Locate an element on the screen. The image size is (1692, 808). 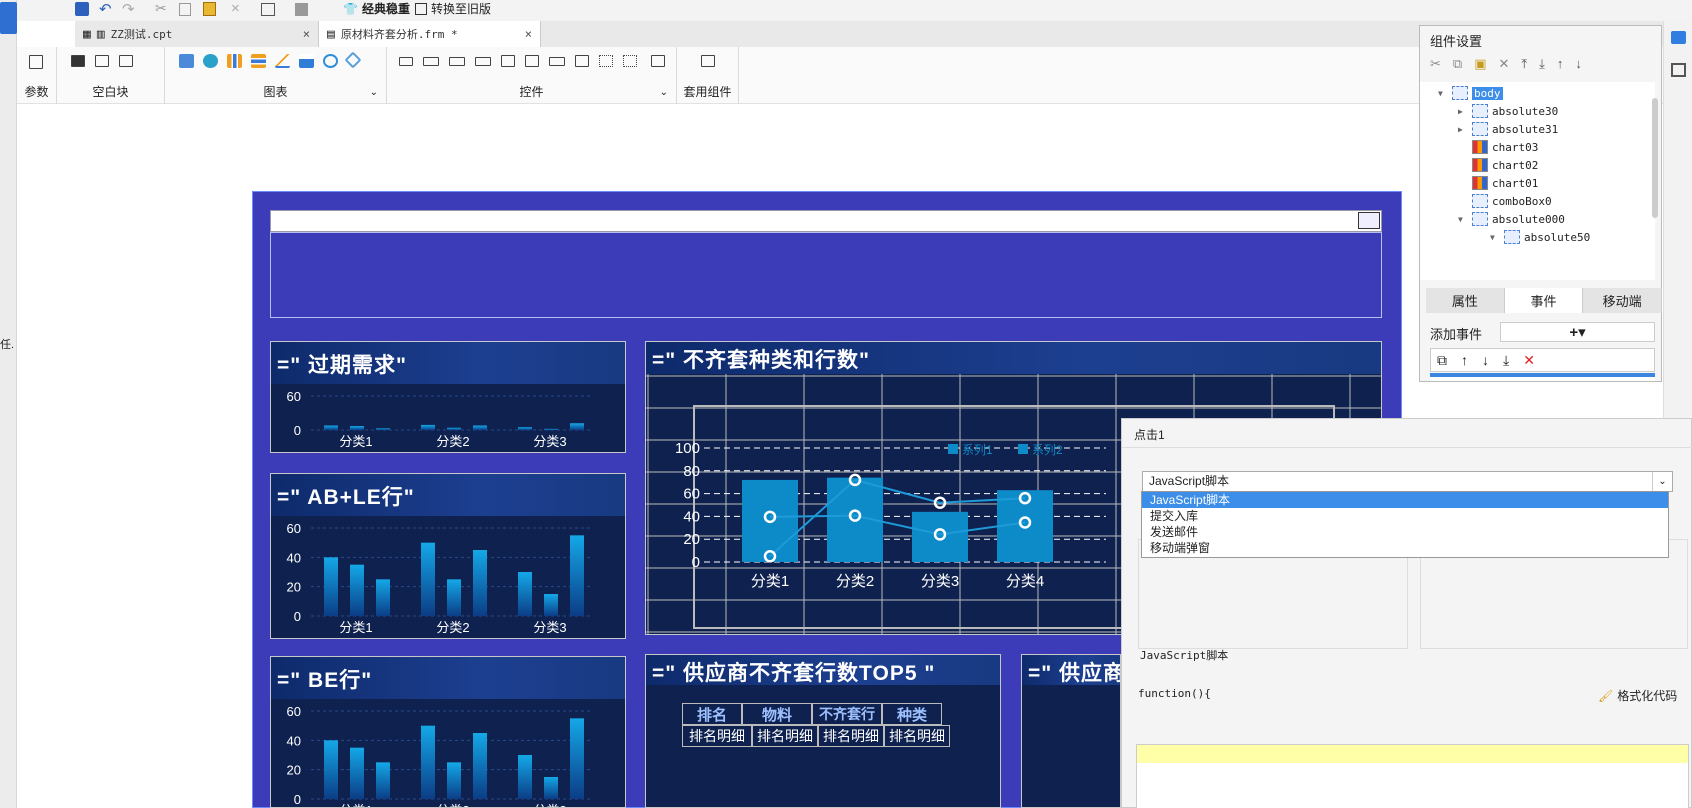
redo-icon: ↷ is located at coordinates (128, 9).